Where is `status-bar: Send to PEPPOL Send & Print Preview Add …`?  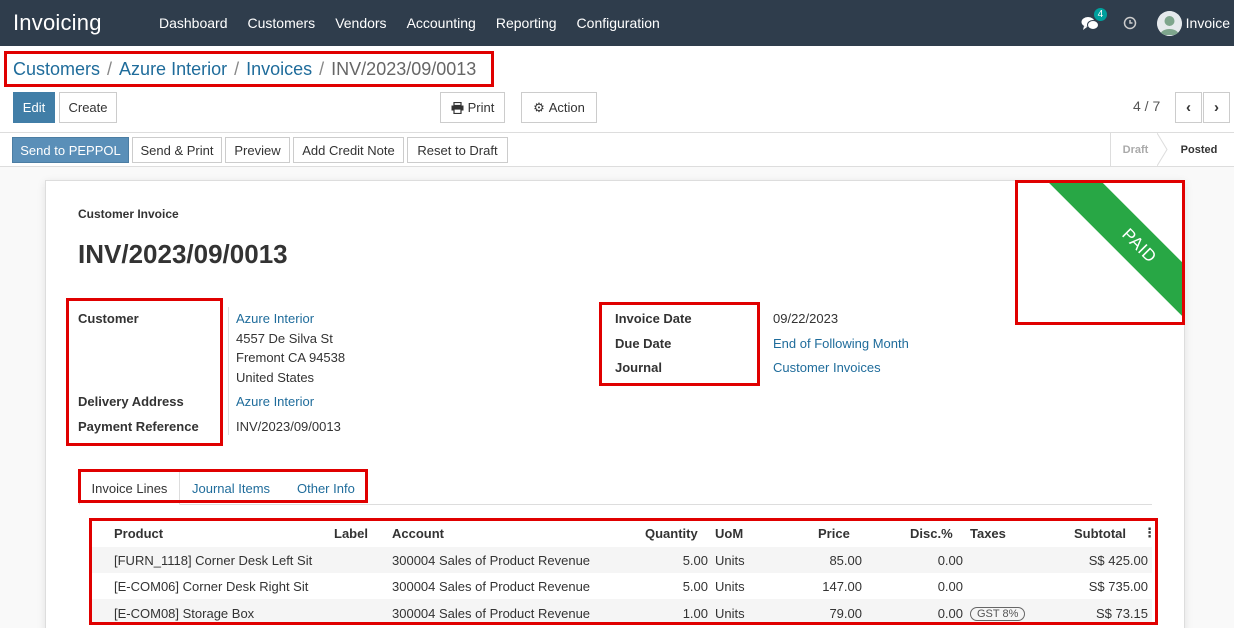 status-bar: Send to PEPPOL Send & Print Preview Add … is located at coordinates (617, 150).